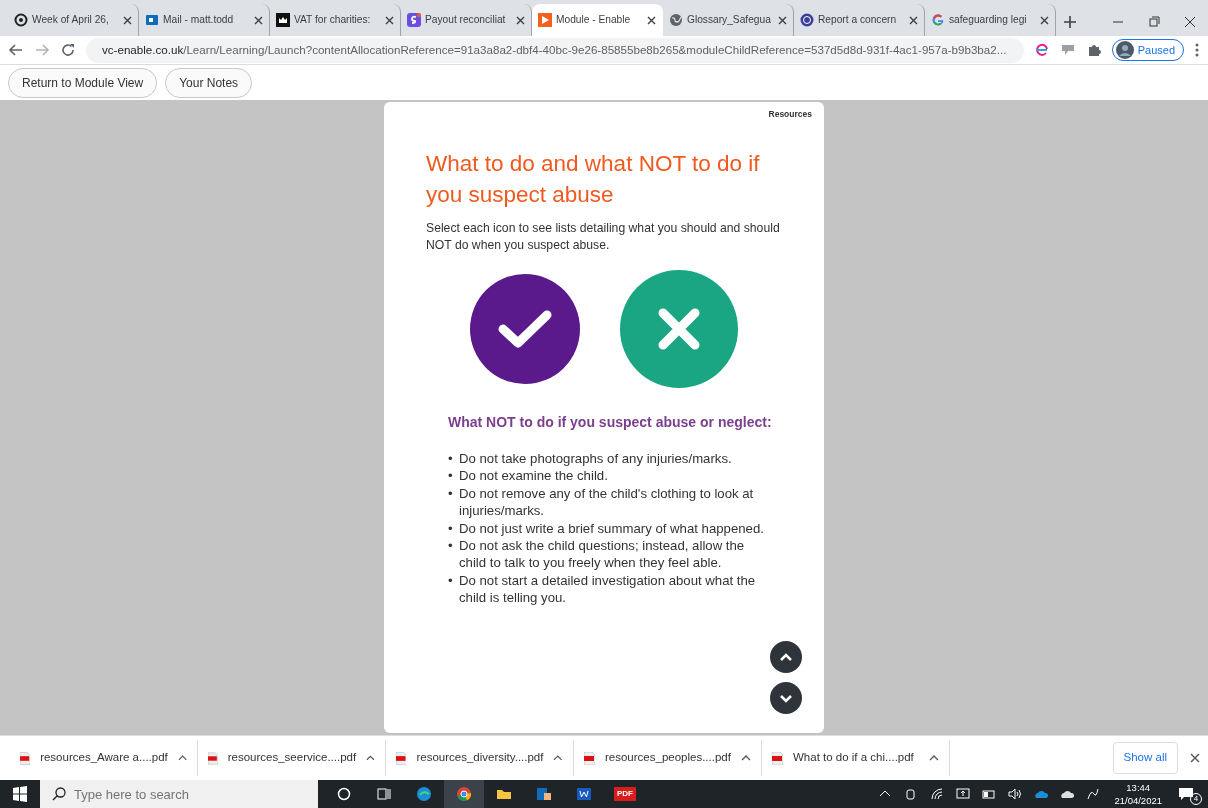  I want to click on browser-tab: VAT for charities:, so click(335, 20).